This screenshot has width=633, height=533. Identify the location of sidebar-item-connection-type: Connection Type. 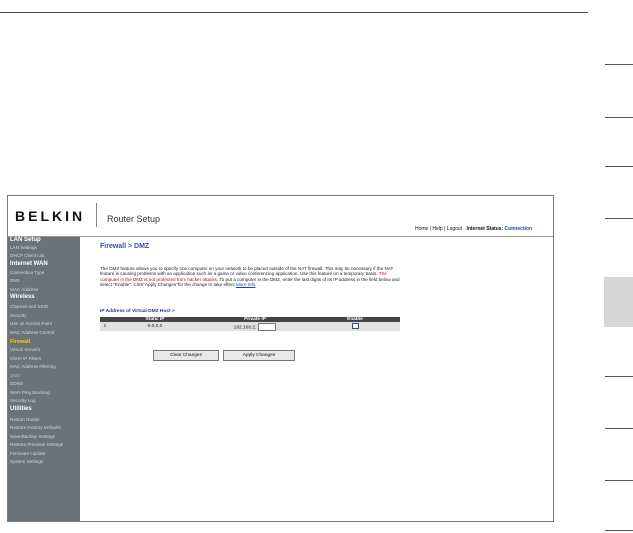
(27, 272).